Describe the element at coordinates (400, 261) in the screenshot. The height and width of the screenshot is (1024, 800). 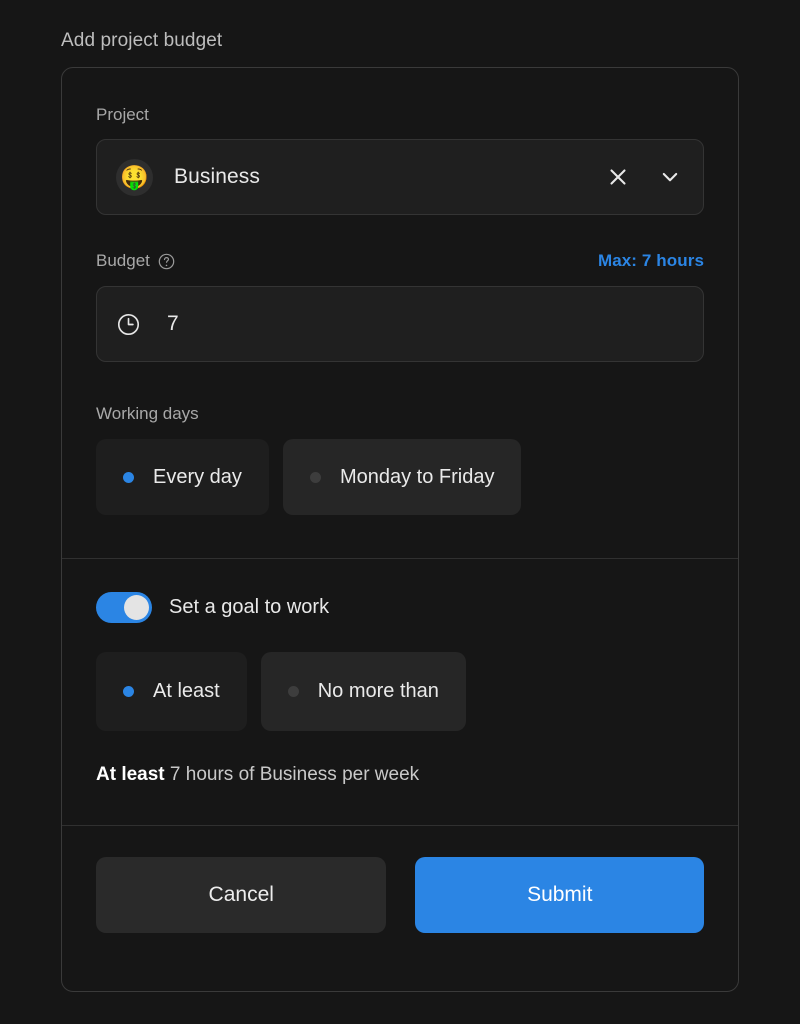
I see `budget-header-row: Budget Max: 7 hours` at that location.